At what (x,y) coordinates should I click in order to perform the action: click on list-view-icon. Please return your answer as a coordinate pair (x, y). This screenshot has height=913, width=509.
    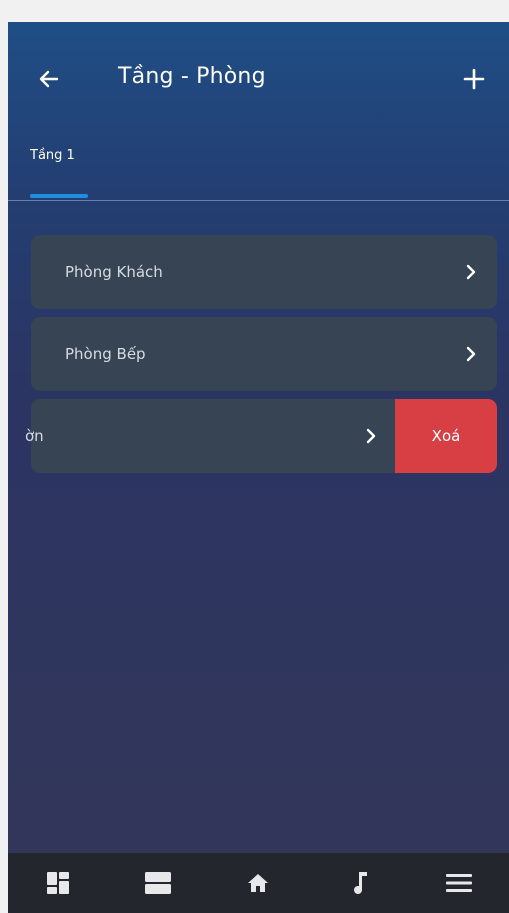
    Looking at the image, I should click on (158, 883).